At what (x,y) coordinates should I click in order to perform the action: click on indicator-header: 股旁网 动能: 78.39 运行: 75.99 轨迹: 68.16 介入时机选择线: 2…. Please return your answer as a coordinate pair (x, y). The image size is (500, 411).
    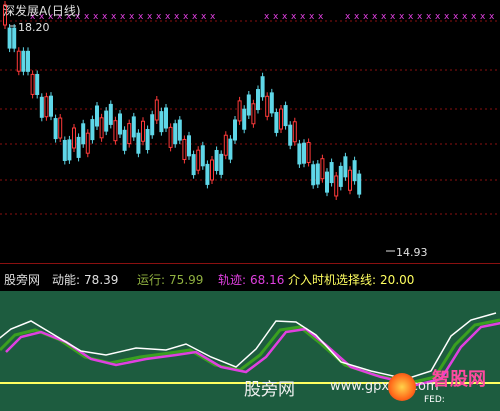
    Looking at the image, I should click on (250, 277).